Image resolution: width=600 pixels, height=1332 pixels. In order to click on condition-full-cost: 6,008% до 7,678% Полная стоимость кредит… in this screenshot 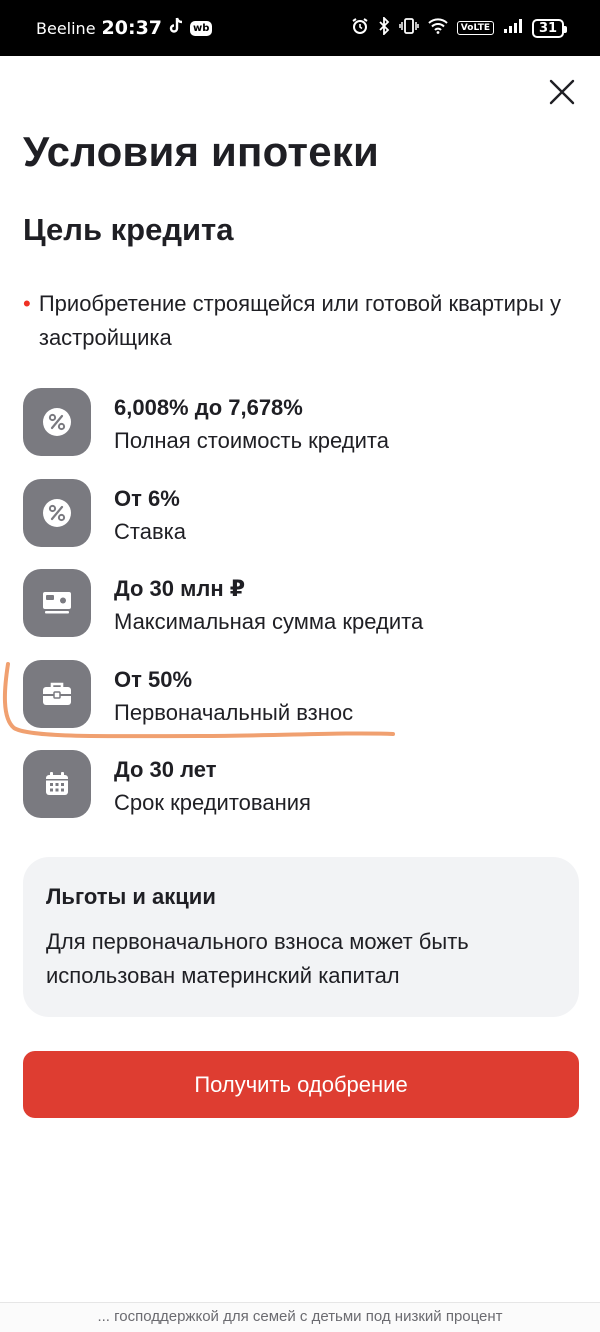, I will do `click(206, 423)`.